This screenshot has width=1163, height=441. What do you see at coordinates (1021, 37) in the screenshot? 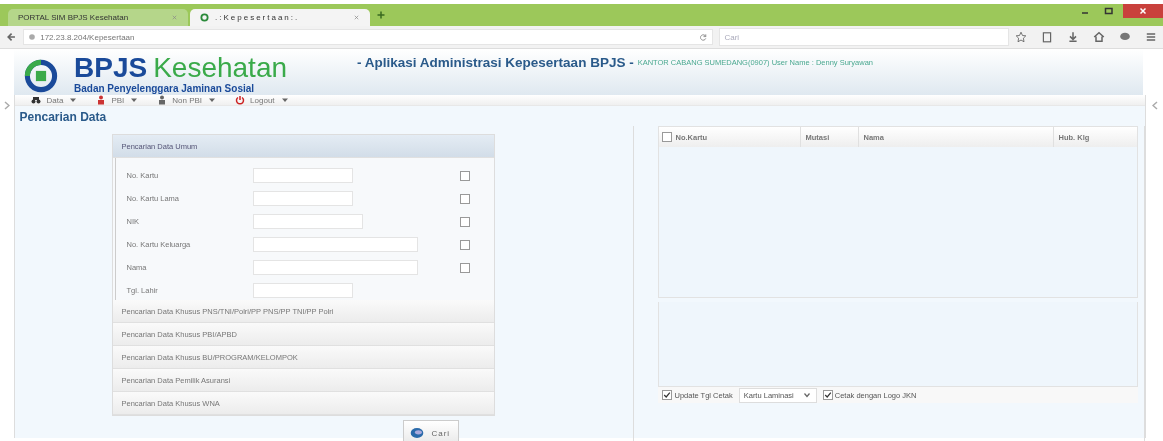
I see `star-icon` at bounding box center [1021, 37].